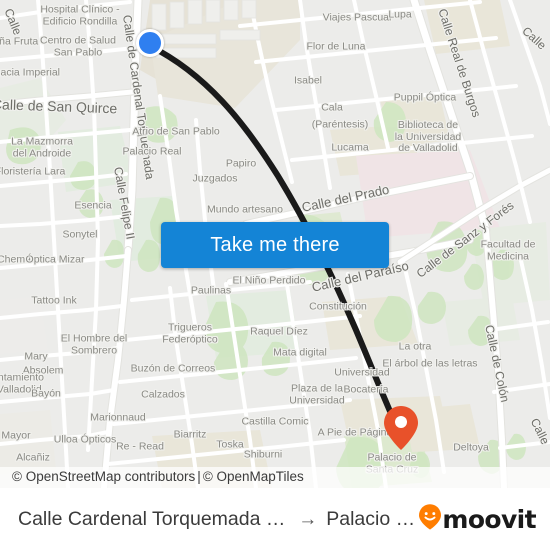  I want to click on moovit-pin-icon, so click(430, 519).